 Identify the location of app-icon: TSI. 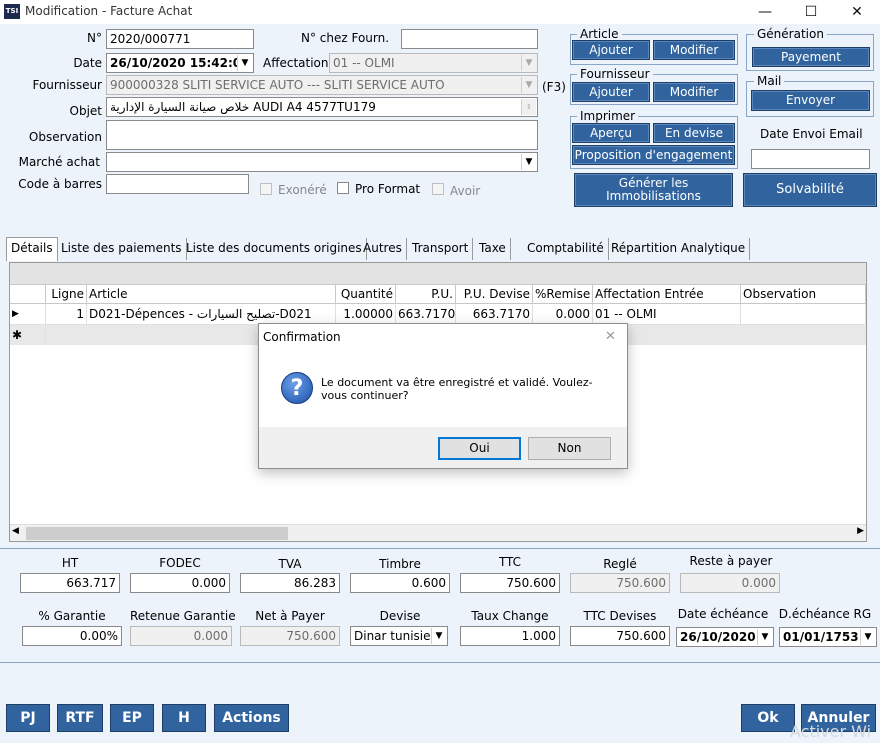
(12, 11).